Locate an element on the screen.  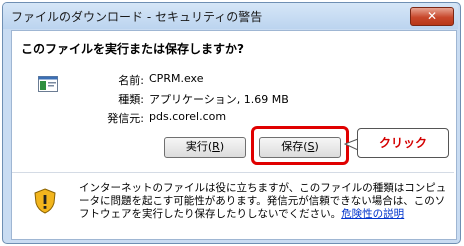
application-icon is located at coordinates (48, 84).